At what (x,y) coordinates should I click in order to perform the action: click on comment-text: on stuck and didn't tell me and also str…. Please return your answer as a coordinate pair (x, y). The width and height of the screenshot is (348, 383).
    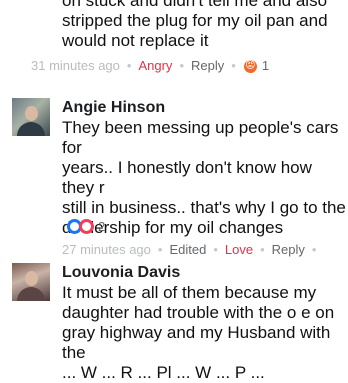
    Looking at the image, I should click on (195, 25).